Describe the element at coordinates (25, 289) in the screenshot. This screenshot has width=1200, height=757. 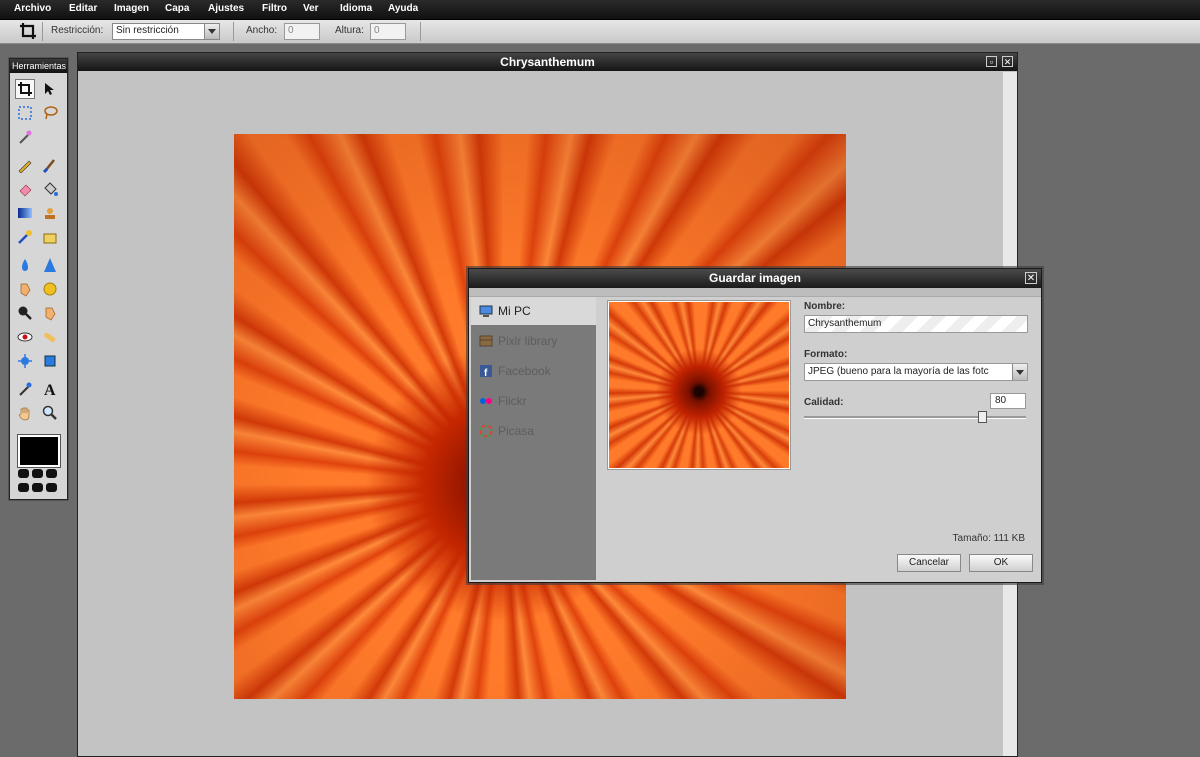
I see `smudge-tool-icon` at that location.